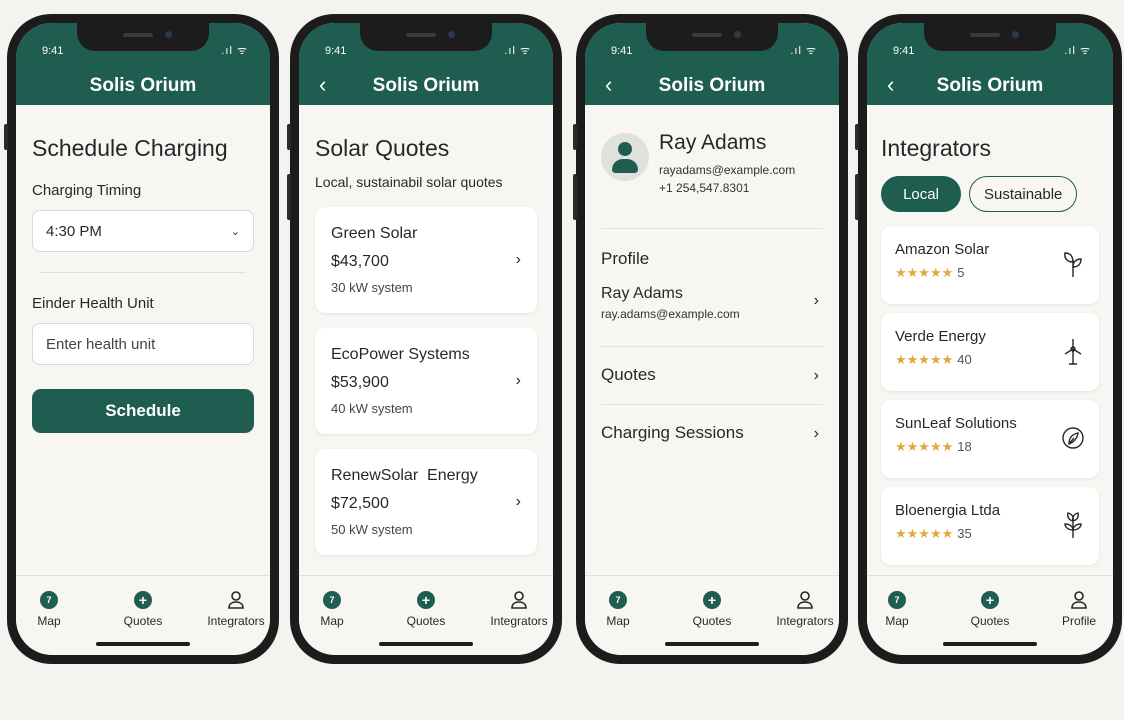 This screenshot has height=720, width=1124. I want to click on quote-system-size: 30 kW system, so click(372, 287).